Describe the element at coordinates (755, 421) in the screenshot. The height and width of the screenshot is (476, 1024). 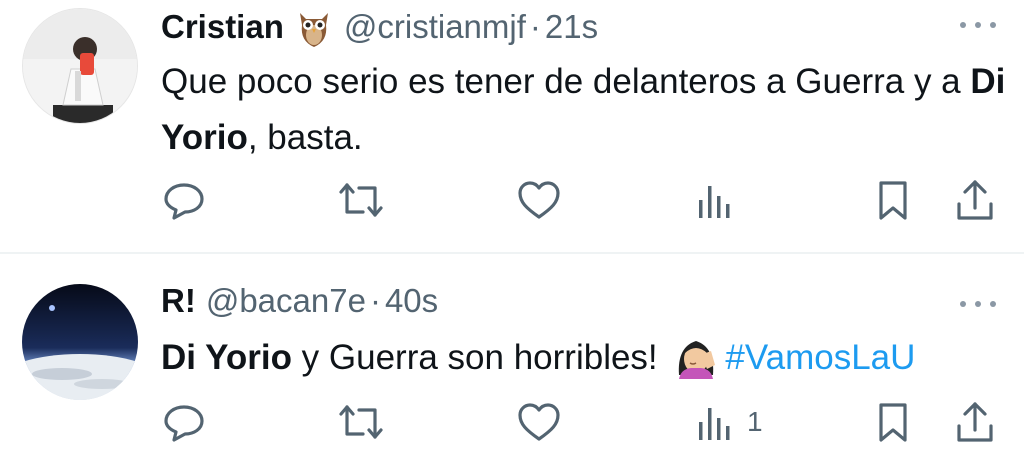
I see `views-count: 1` at that location.